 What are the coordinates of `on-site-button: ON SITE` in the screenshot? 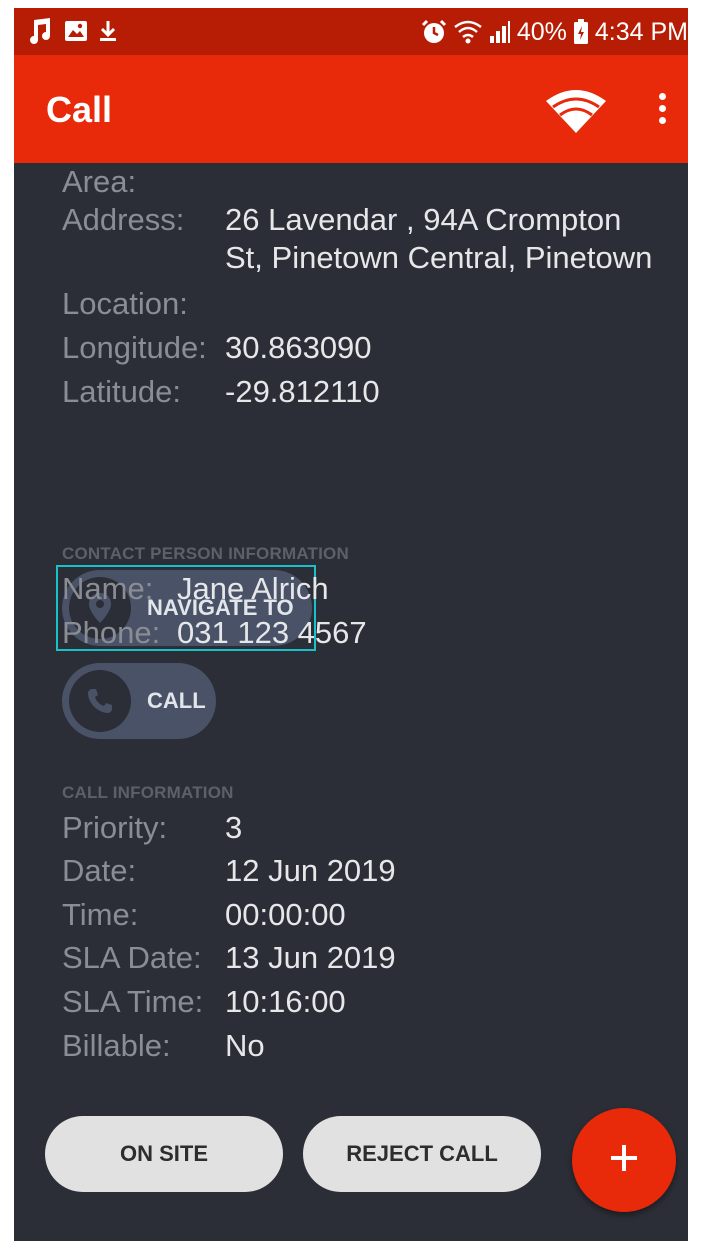 It's located at (164, 1154).